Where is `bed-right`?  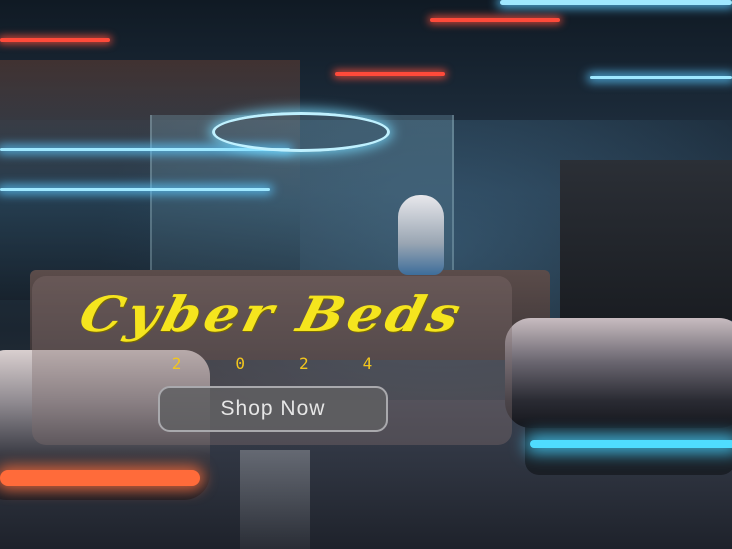 bed-right is located at coordinates (618, 373).